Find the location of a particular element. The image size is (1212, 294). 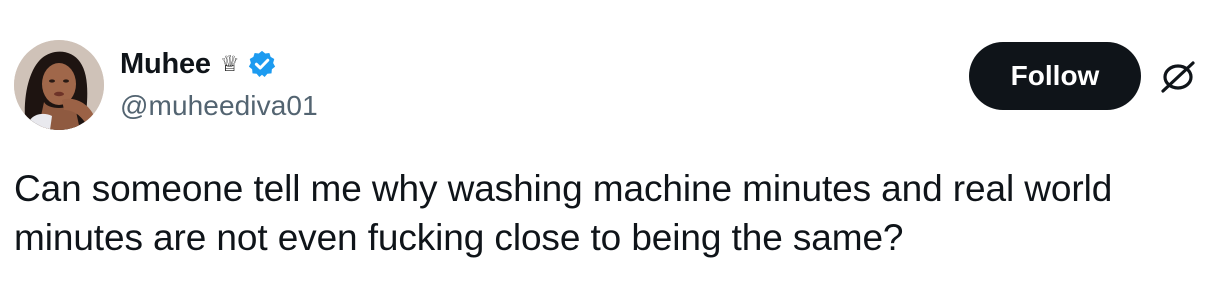

follow-button: Follow is located at coordinates (1055, 76).